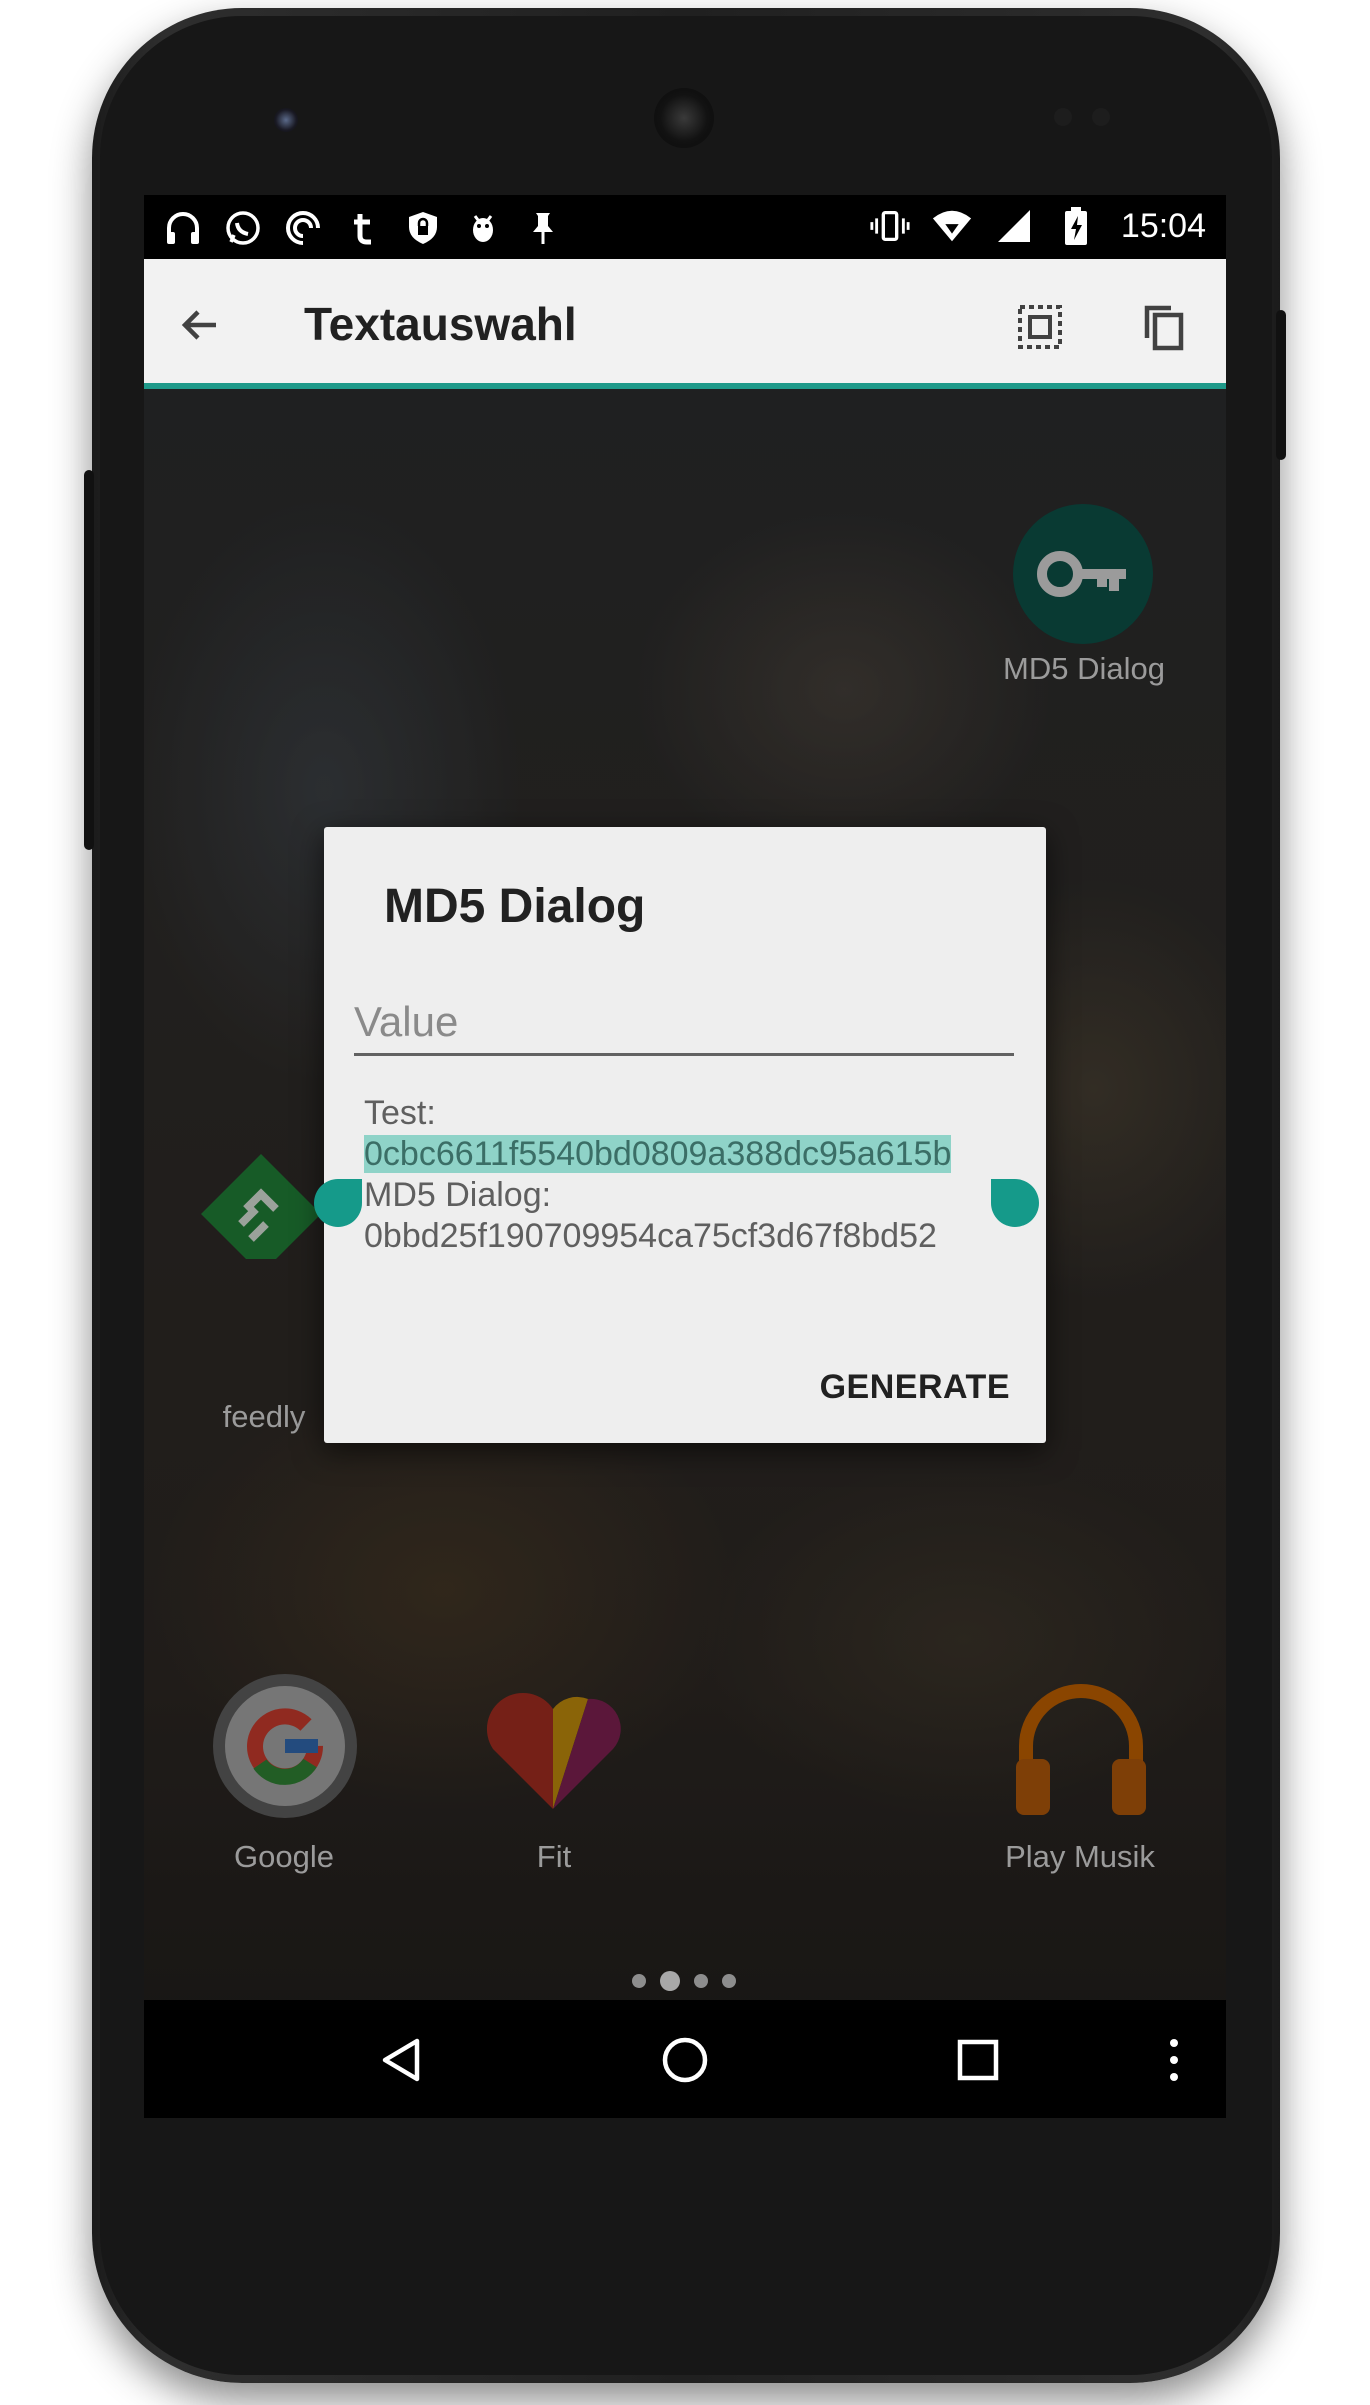 This screenshot has height=2405, width=1370. Describe the element at coordinates (423, 228) in the screenshot. I see `shield-lock-icon` at that location.